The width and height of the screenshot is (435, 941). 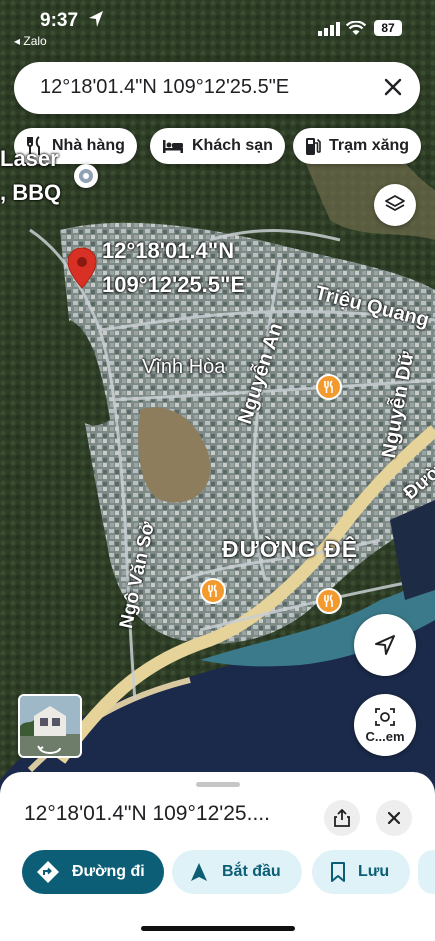 I want to click on camera-search-button: C...em, so click(x=385, y=725).